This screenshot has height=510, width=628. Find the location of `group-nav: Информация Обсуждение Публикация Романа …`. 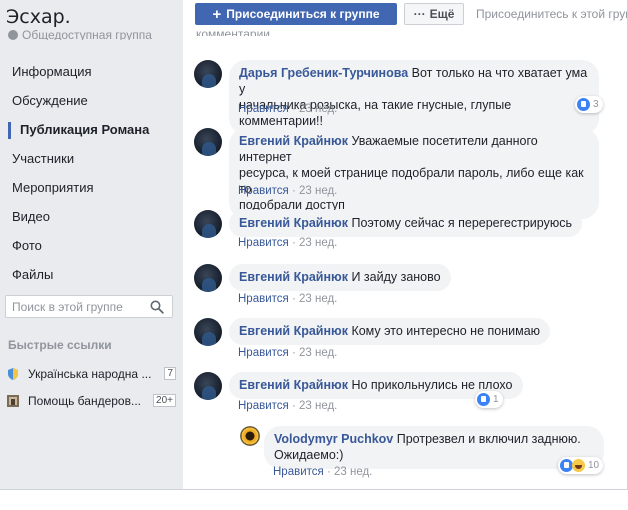

group-nav: Информация Обсуждение Публикация Романа … is located at coordinates (91, 176).